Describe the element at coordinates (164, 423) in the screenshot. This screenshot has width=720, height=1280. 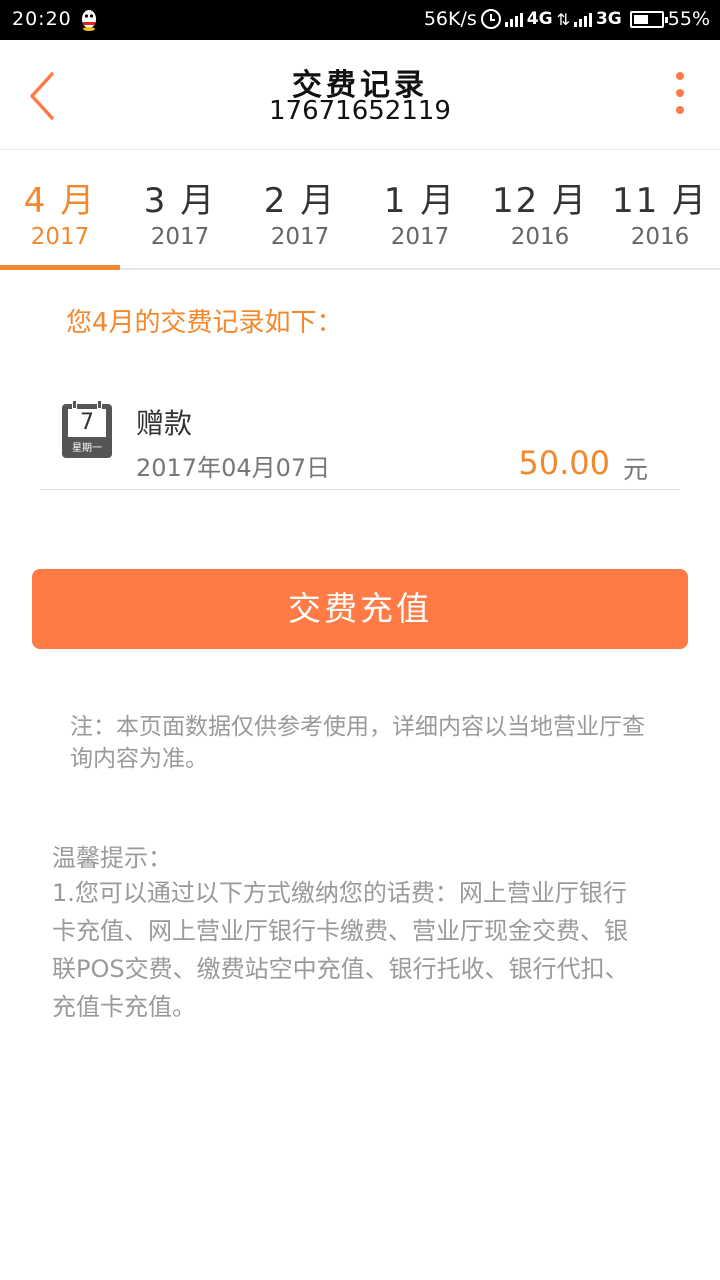
I see `record-type: 赠款` at that location.